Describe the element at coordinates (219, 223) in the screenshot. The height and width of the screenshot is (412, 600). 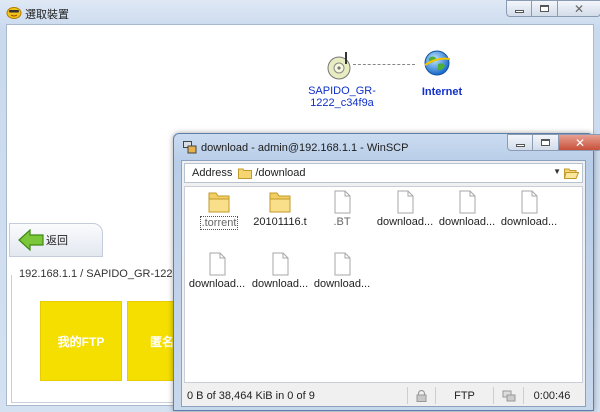
I see `file-name: .torrent` at that location.